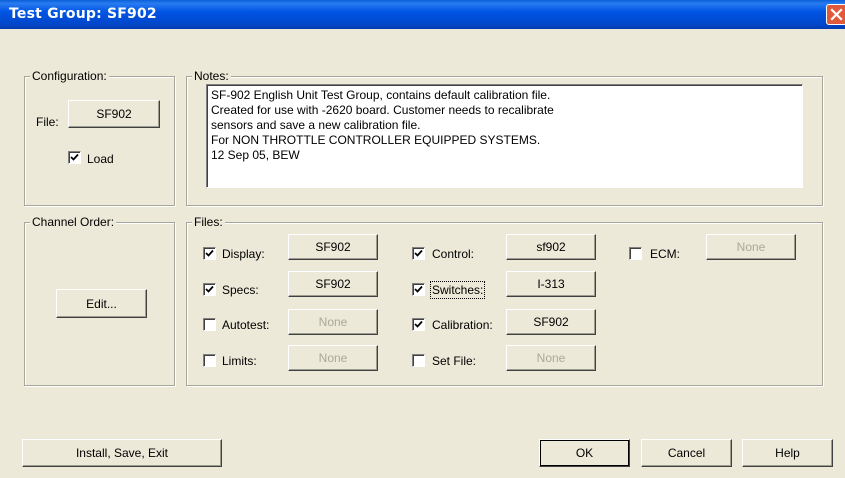 This screenshot has height=478, width=845. I want to click on title-bar: Test Group: SF902, so click(422, 14).